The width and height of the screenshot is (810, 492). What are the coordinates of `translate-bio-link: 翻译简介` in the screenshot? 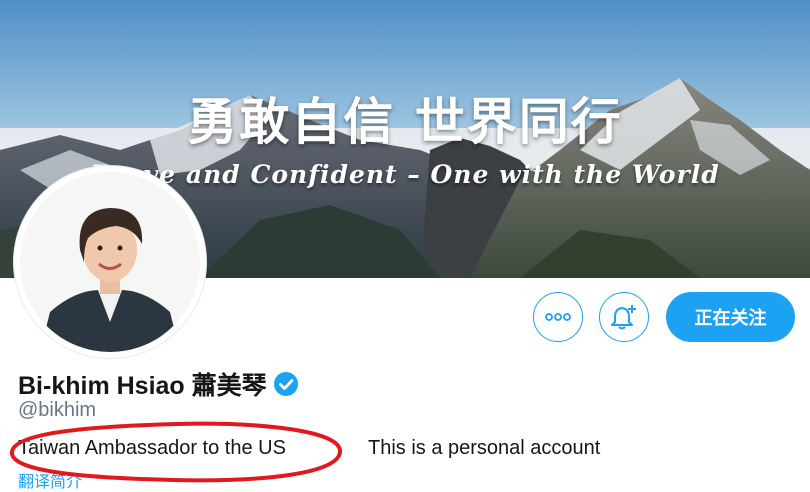 It's located at (50, 480).